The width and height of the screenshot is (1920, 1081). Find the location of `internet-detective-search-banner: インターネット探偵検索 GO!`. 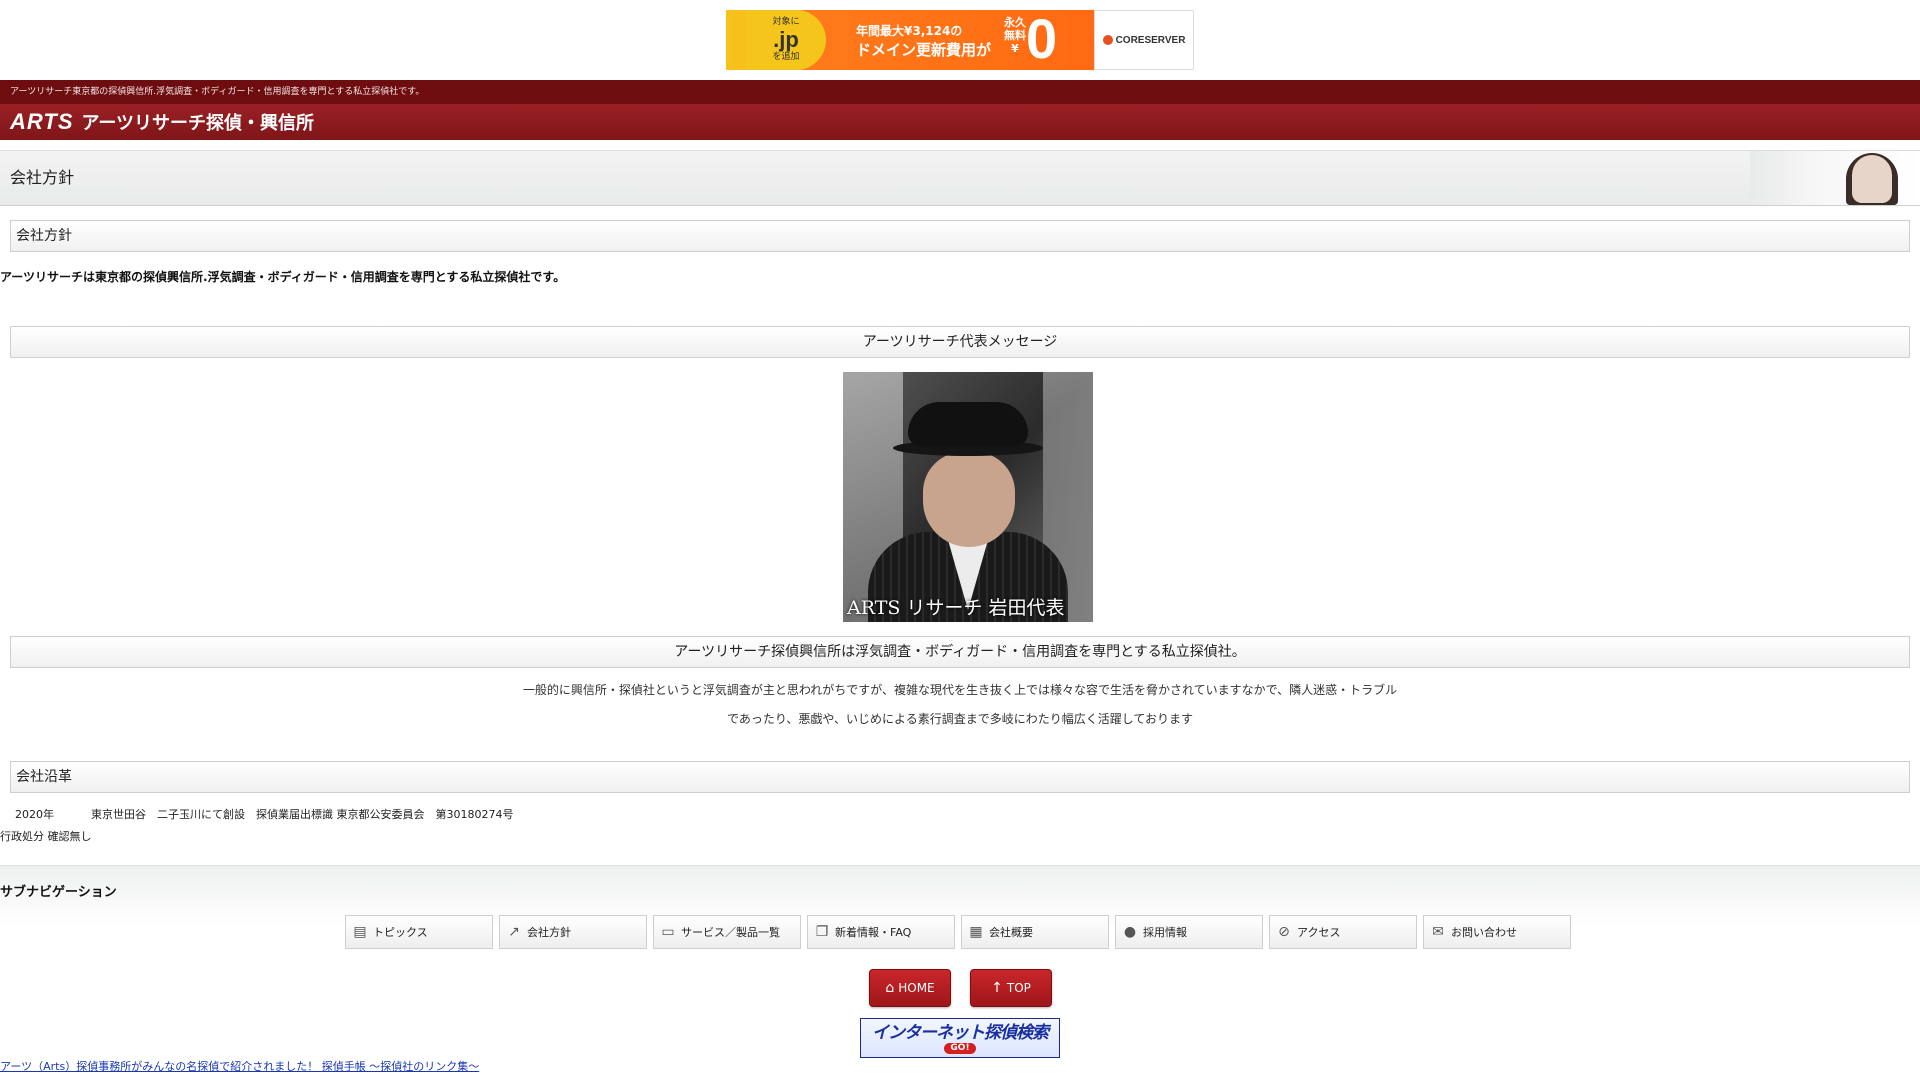

internet-detective-search-banner: インターネット探偵検索 GO! is located at coordinates (960, 1038).